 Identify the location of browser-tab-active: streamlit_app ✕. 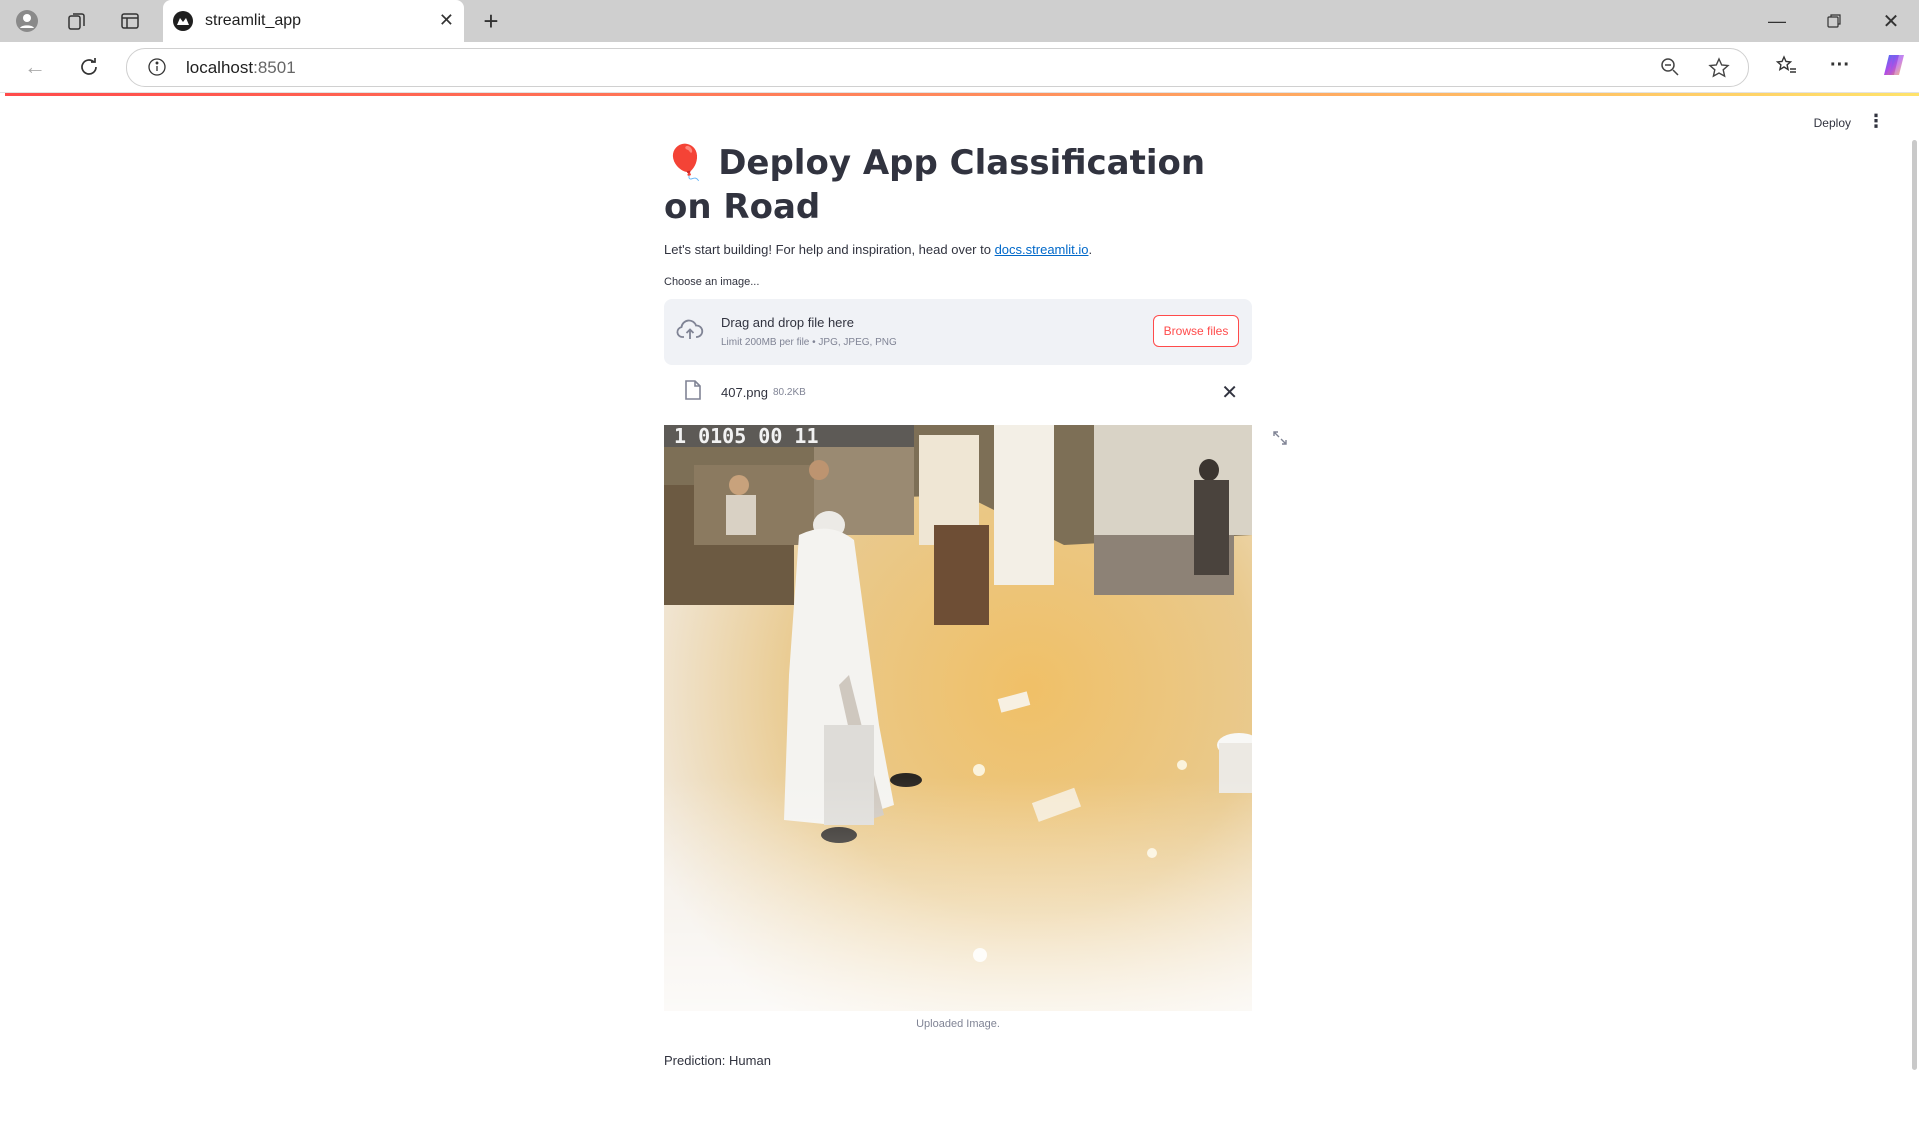
(313, 21).